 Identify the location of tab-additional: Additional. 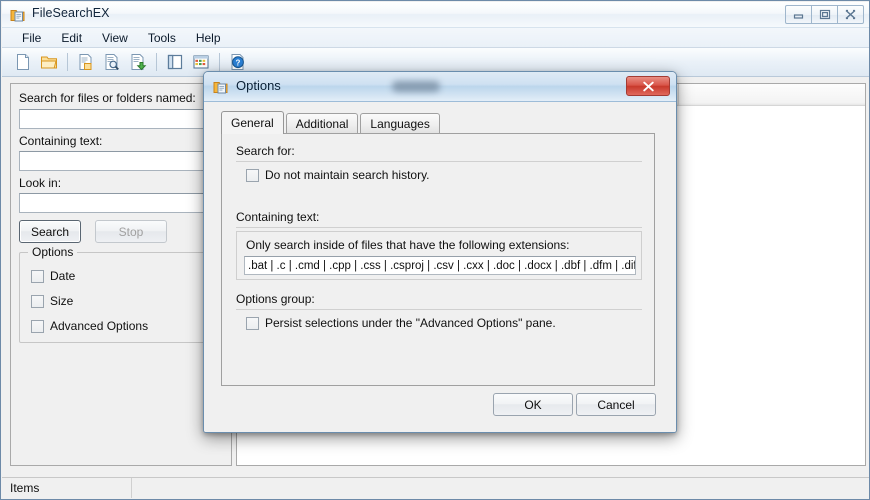
(322, 123).